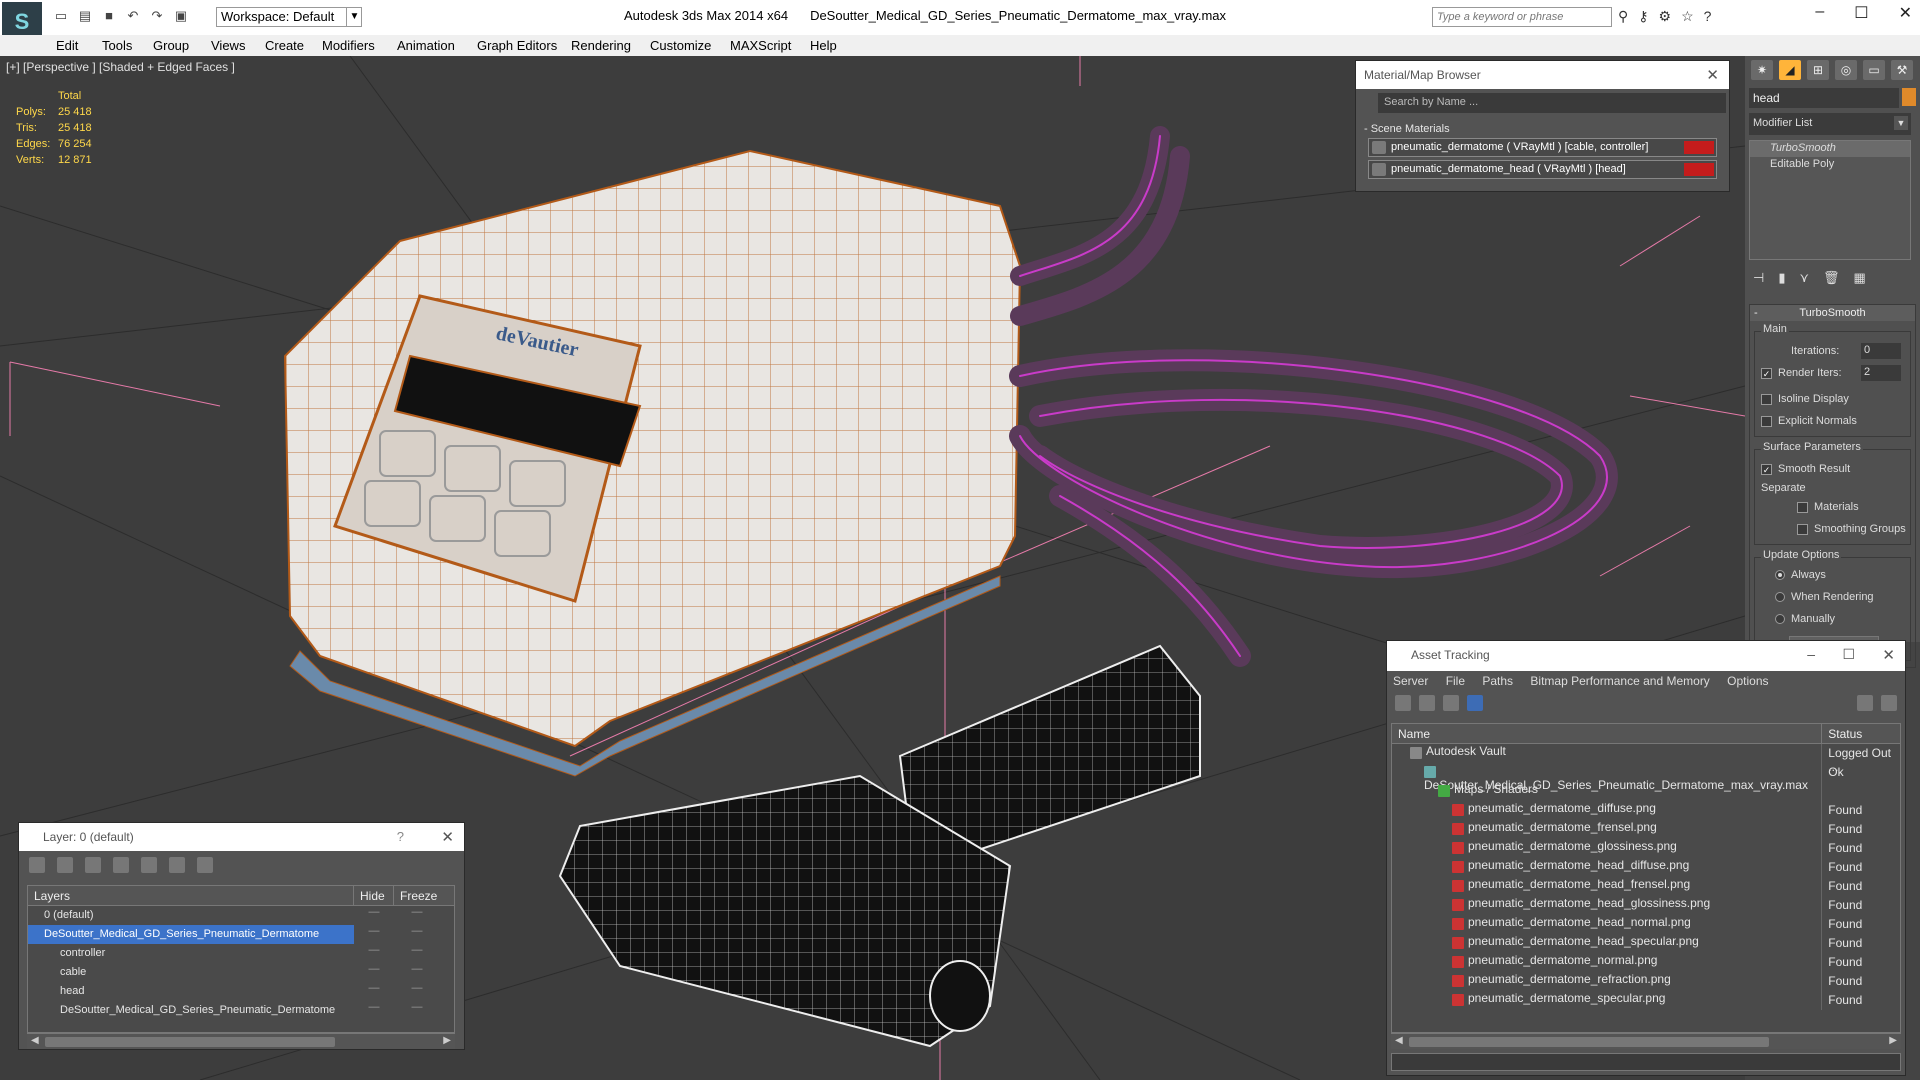  Describe the element at coordinates (1802, 529) in the screenshot. I see `smoothing-groups-checkbox` at that location.